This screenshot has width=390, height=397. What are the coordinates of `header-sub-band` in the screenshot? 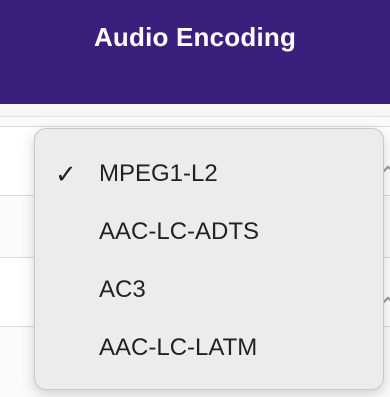 It's located at (195, 110).